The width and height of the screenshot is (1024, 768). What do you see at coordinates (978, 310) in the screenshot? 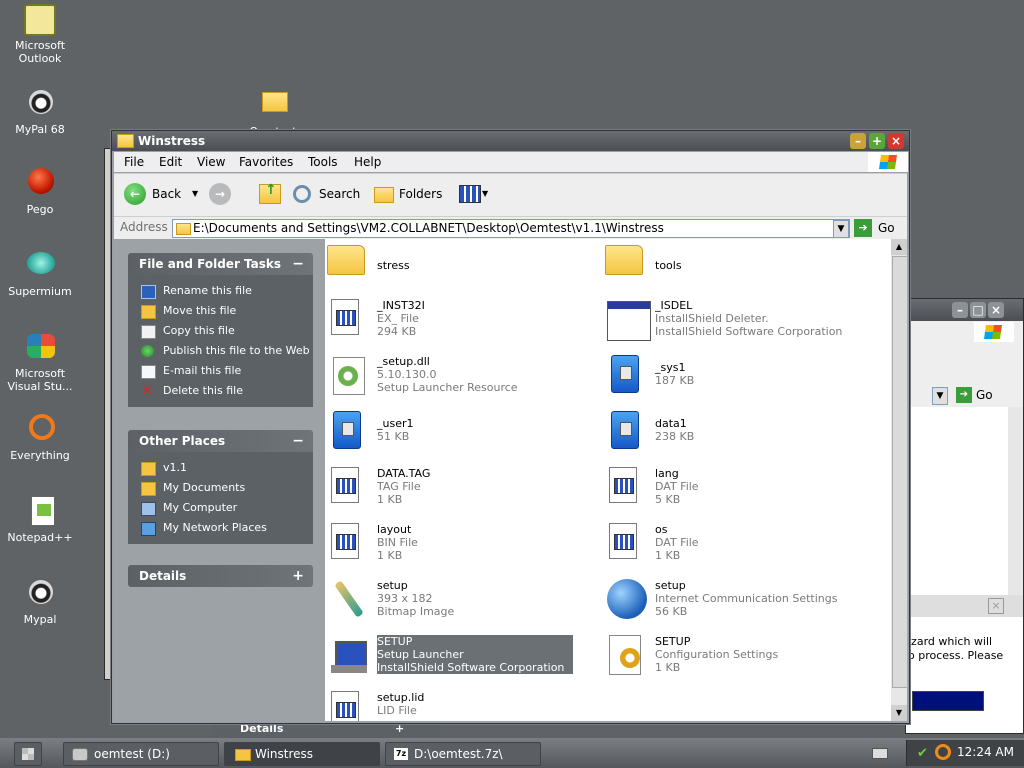
I see `maximize-icon: □` at bounding box center [978, 310].